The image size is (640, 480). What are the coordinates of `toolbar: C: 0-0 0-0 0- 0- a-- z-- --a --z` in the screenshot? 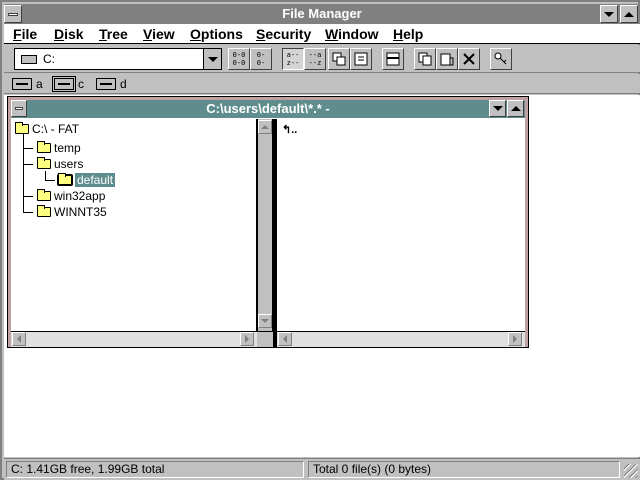 It's located at (322, 59).